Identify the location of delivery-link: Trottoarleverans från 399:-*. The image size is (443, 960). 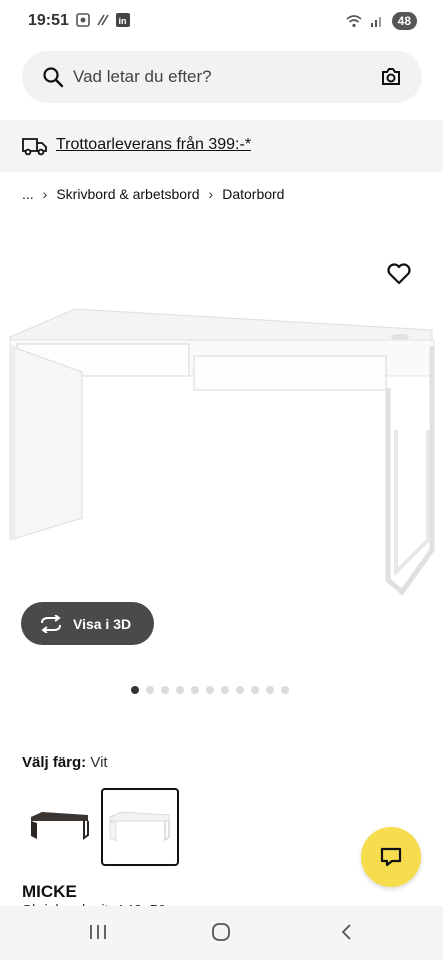
(153, 145).